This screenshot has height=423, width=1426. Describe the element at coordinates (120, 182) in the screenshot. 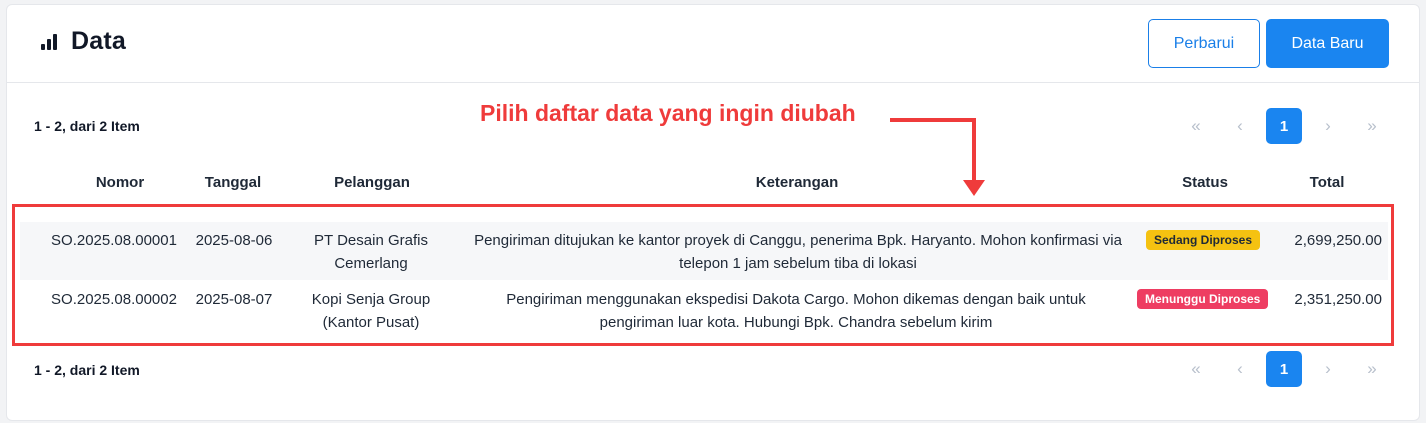

I see `column-header-nomor: Nomor` at that location.